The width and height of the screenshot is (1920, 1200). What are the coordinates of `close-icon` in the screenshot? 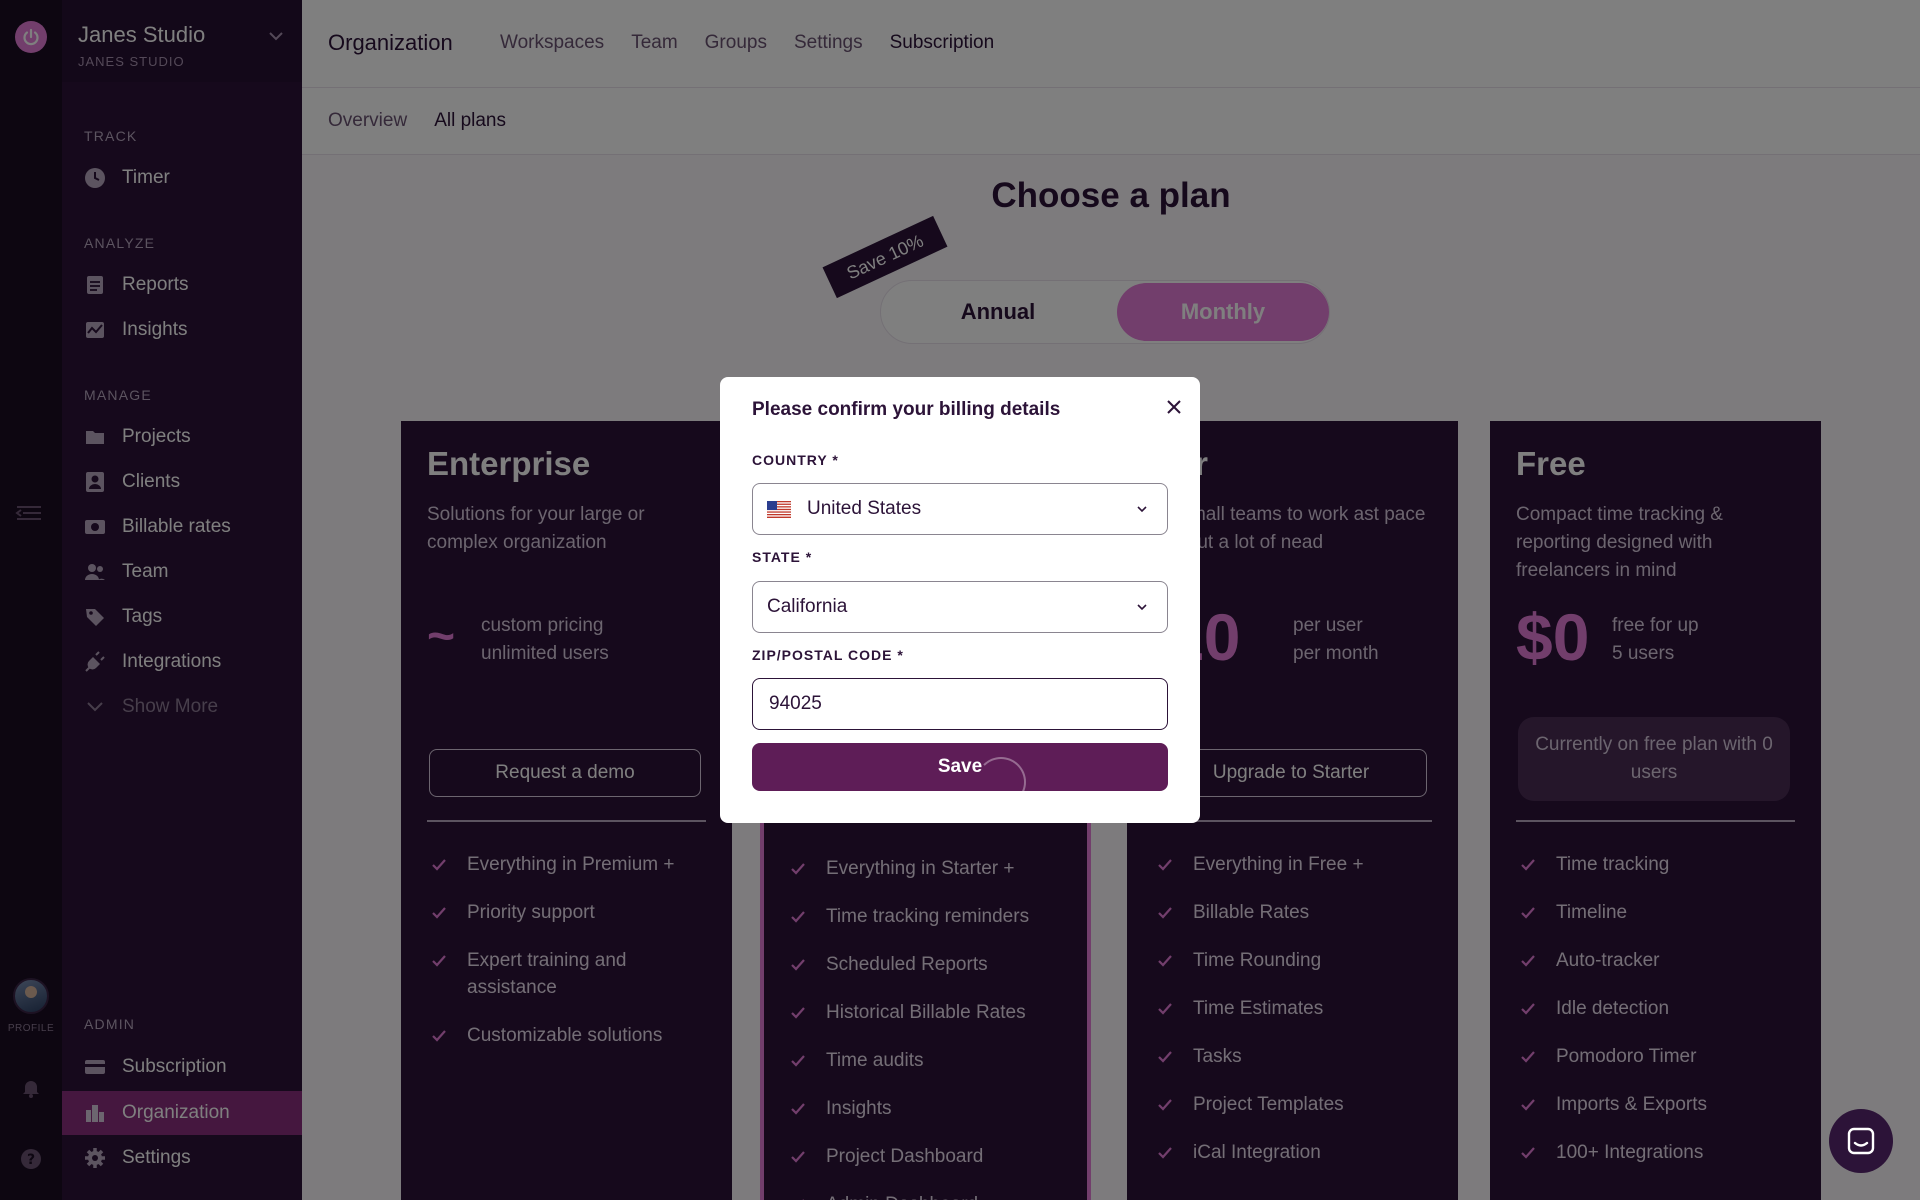 It's located at (1174, 407).